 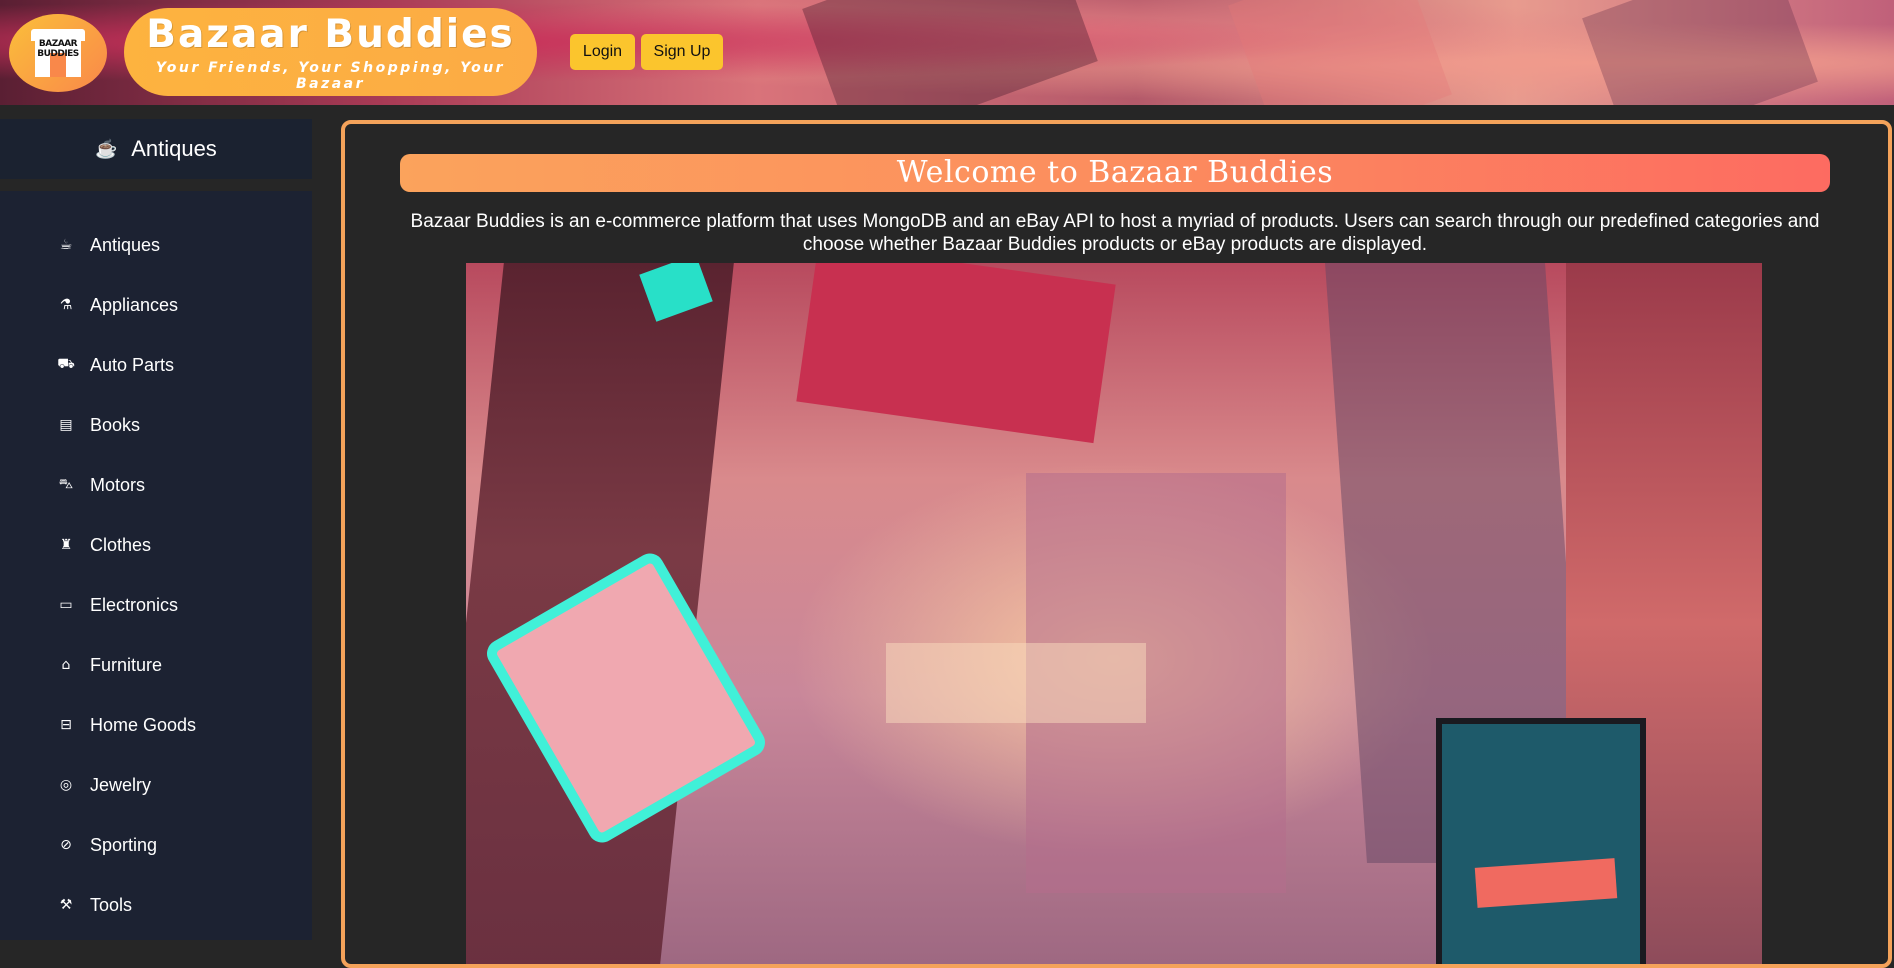 I want to click on sidebar-item-antiques: ☕ Antiques, so click(x=156, y=245).